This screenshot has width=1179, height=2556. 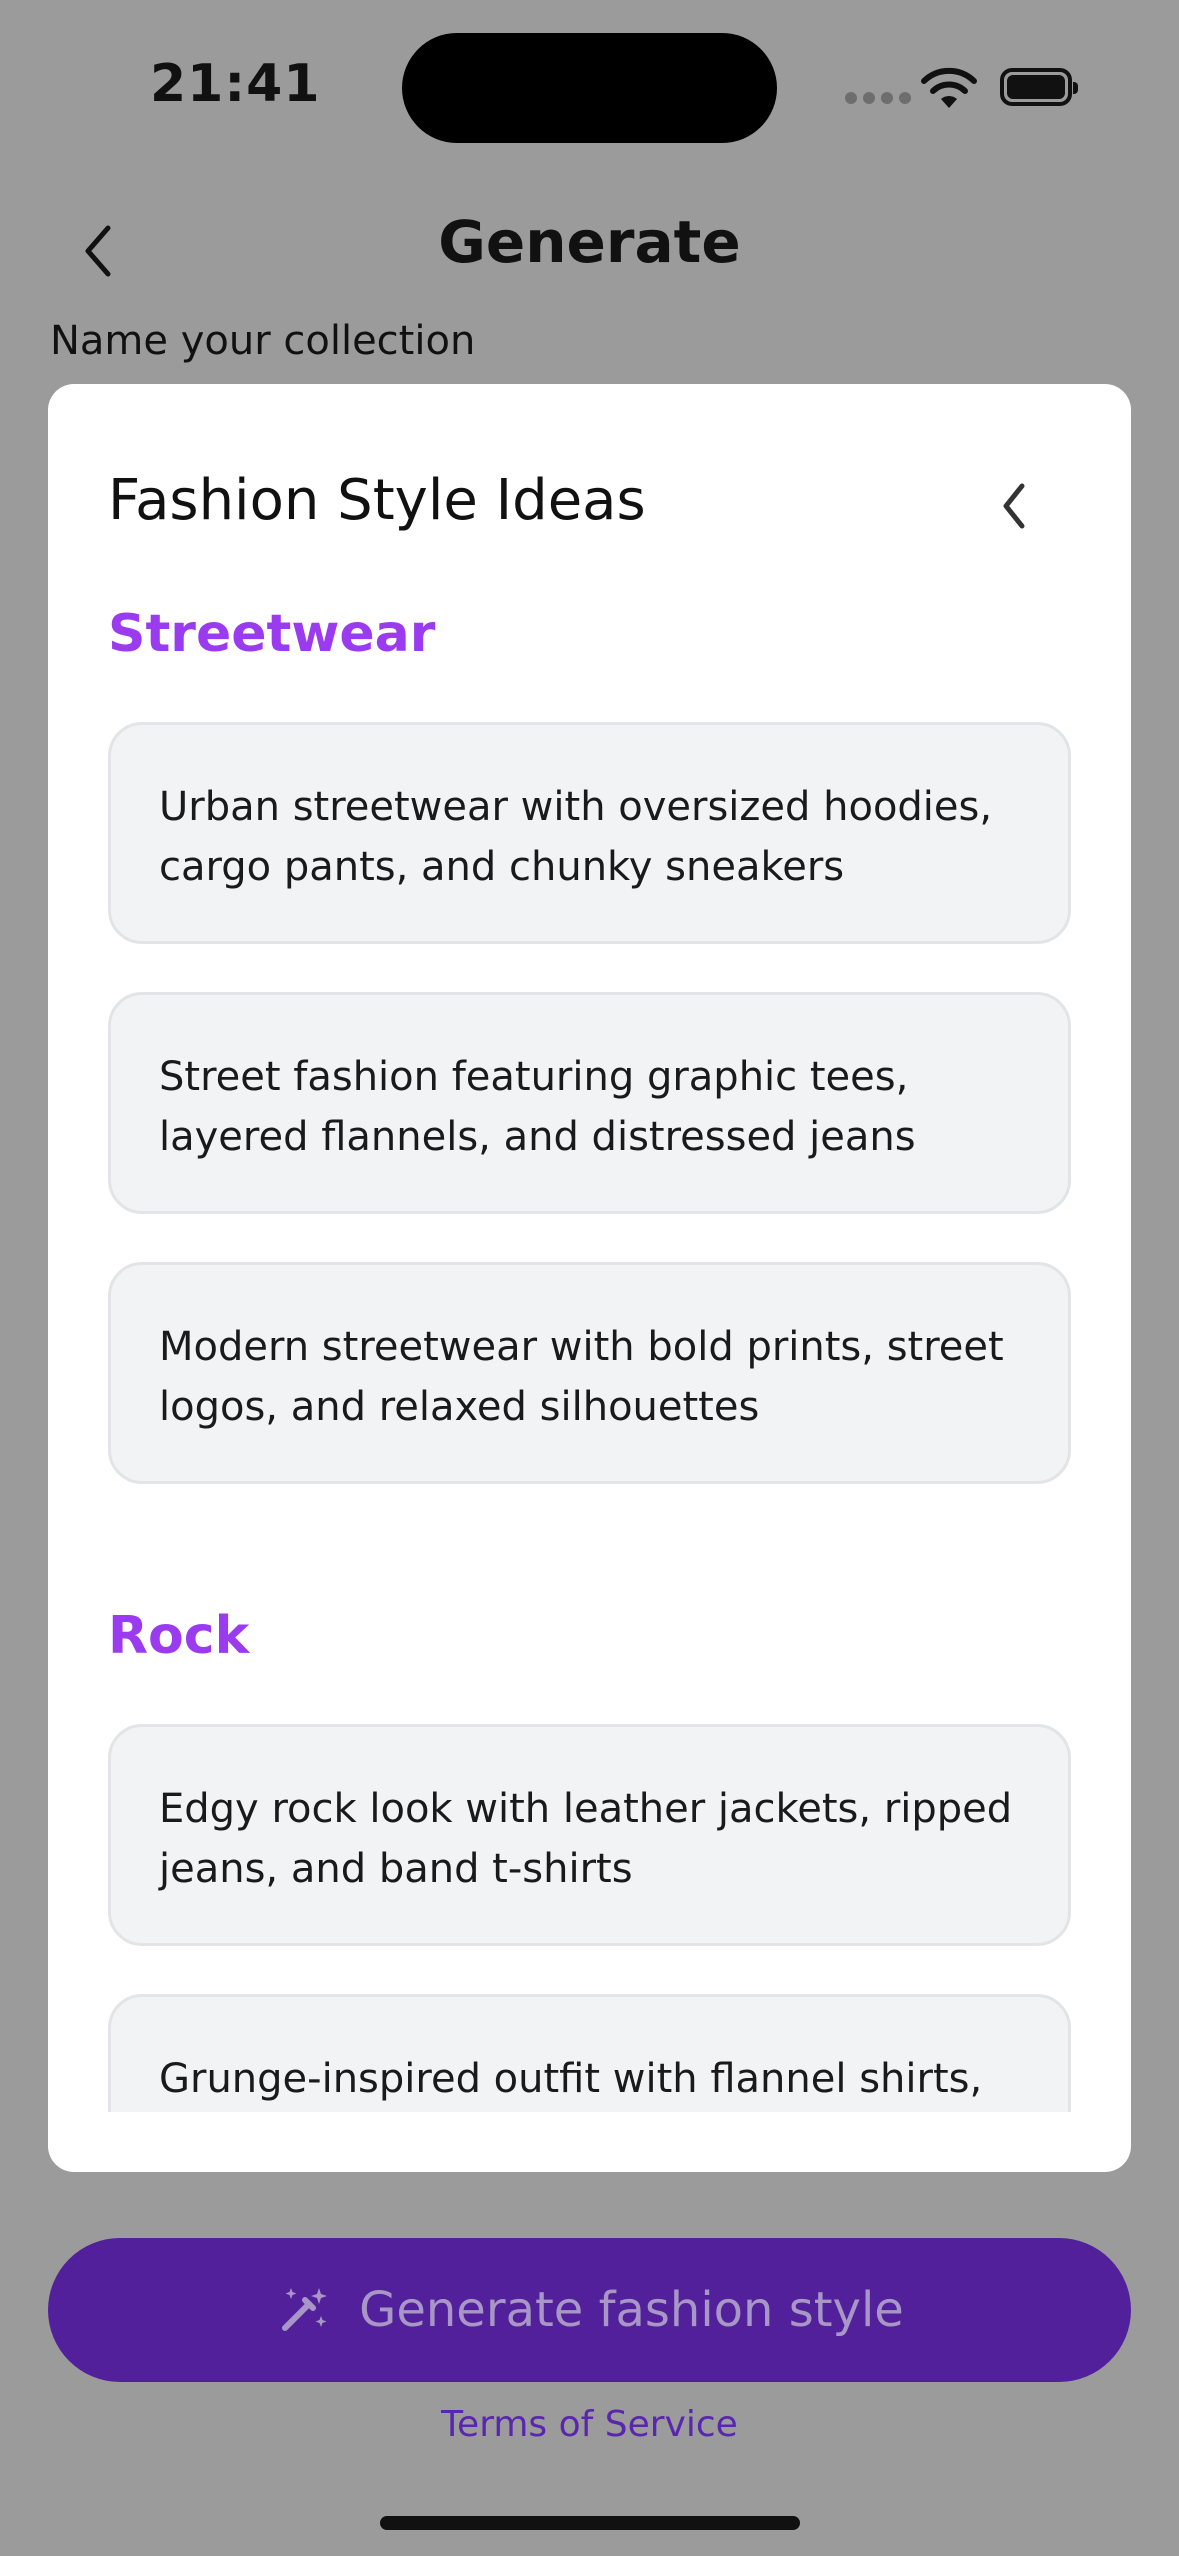 I want to click on section-title-rock: Rock, so click(x=179, y=1636).